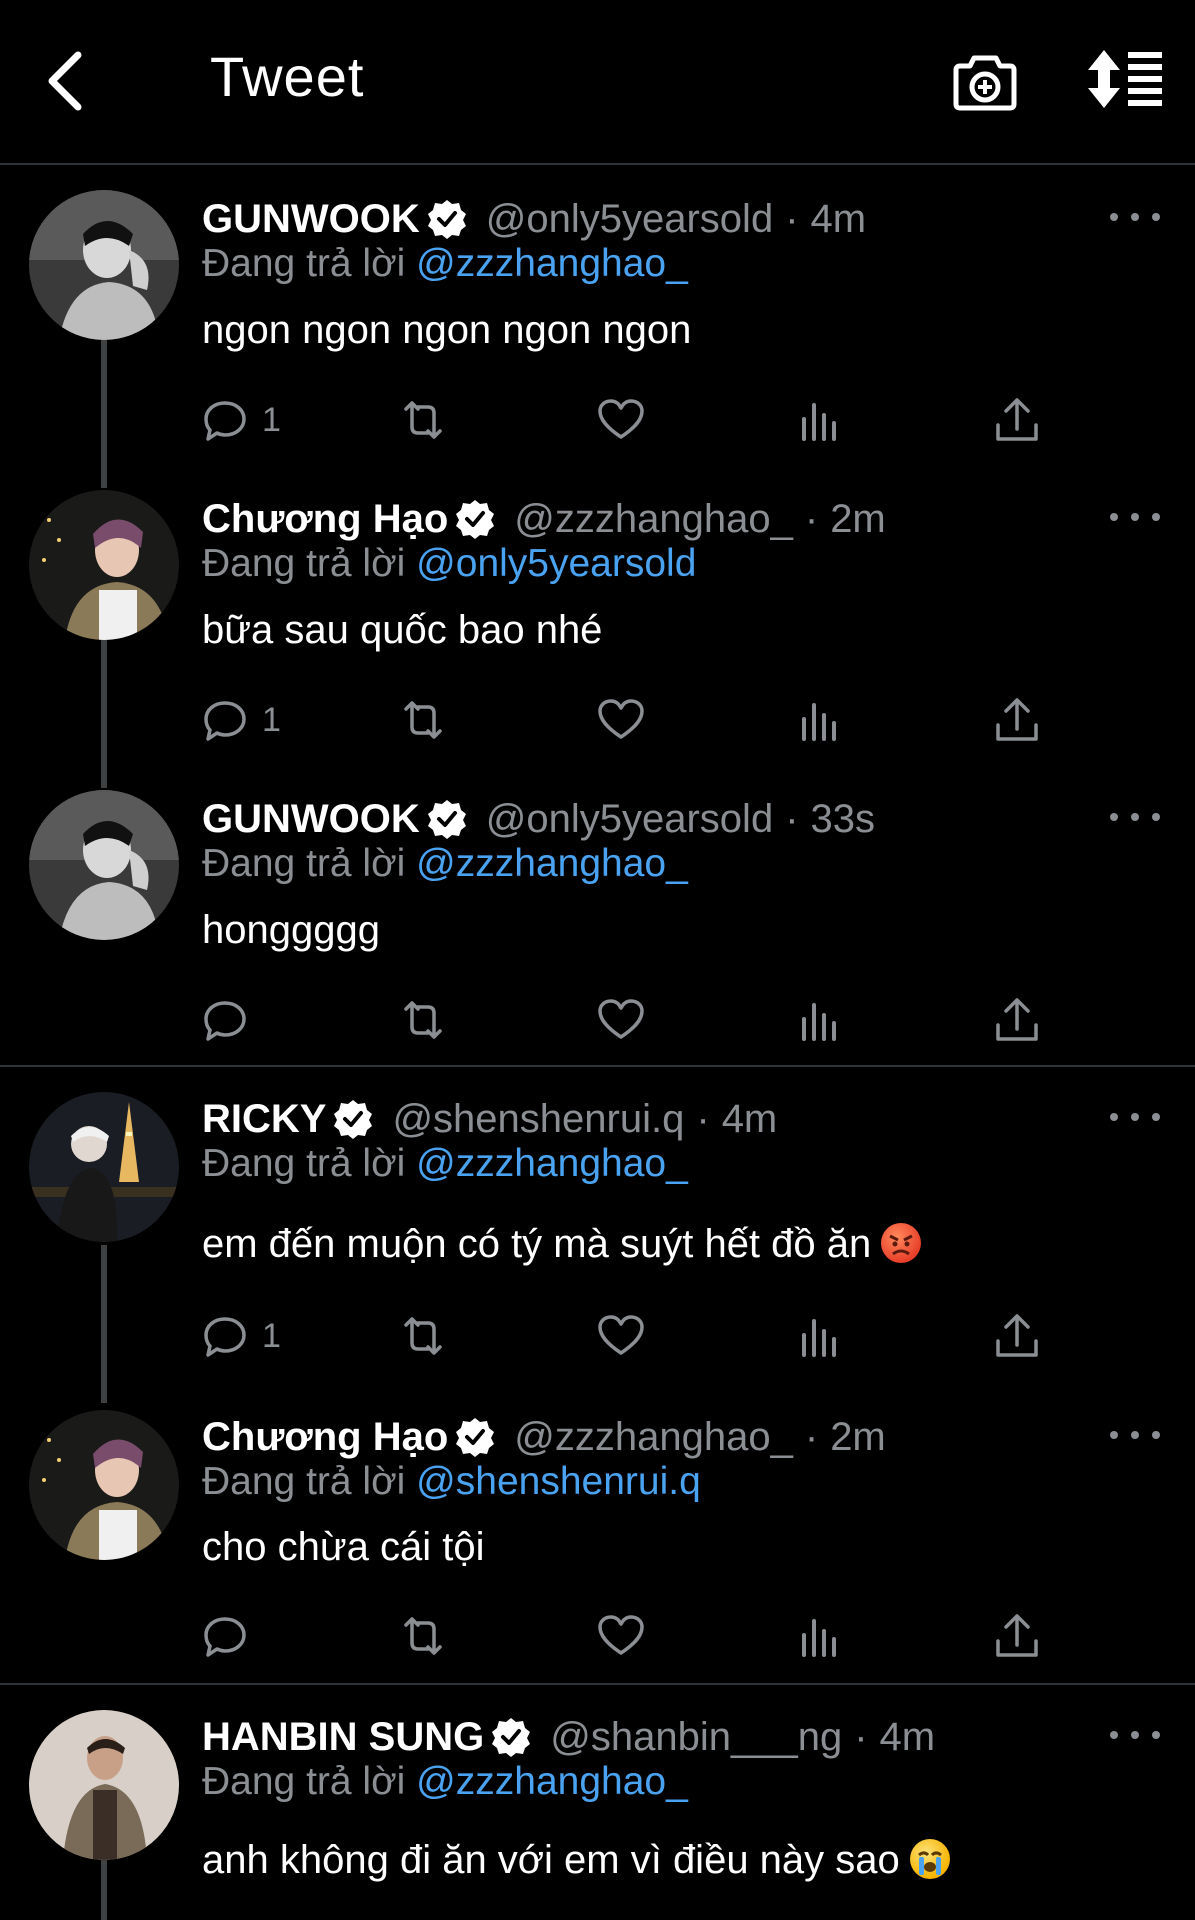 The width and height of the screenshot is (1195, 1920). I want to click on camera-button, so click(985, 81).